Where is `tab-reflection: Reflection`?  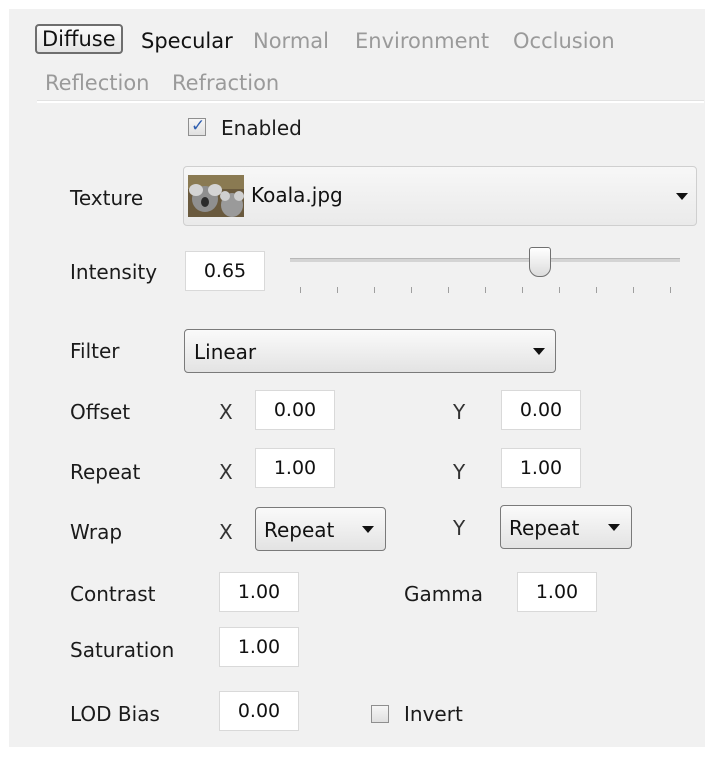 tab-reflection: Reflection is located at coordinates (97, 83).